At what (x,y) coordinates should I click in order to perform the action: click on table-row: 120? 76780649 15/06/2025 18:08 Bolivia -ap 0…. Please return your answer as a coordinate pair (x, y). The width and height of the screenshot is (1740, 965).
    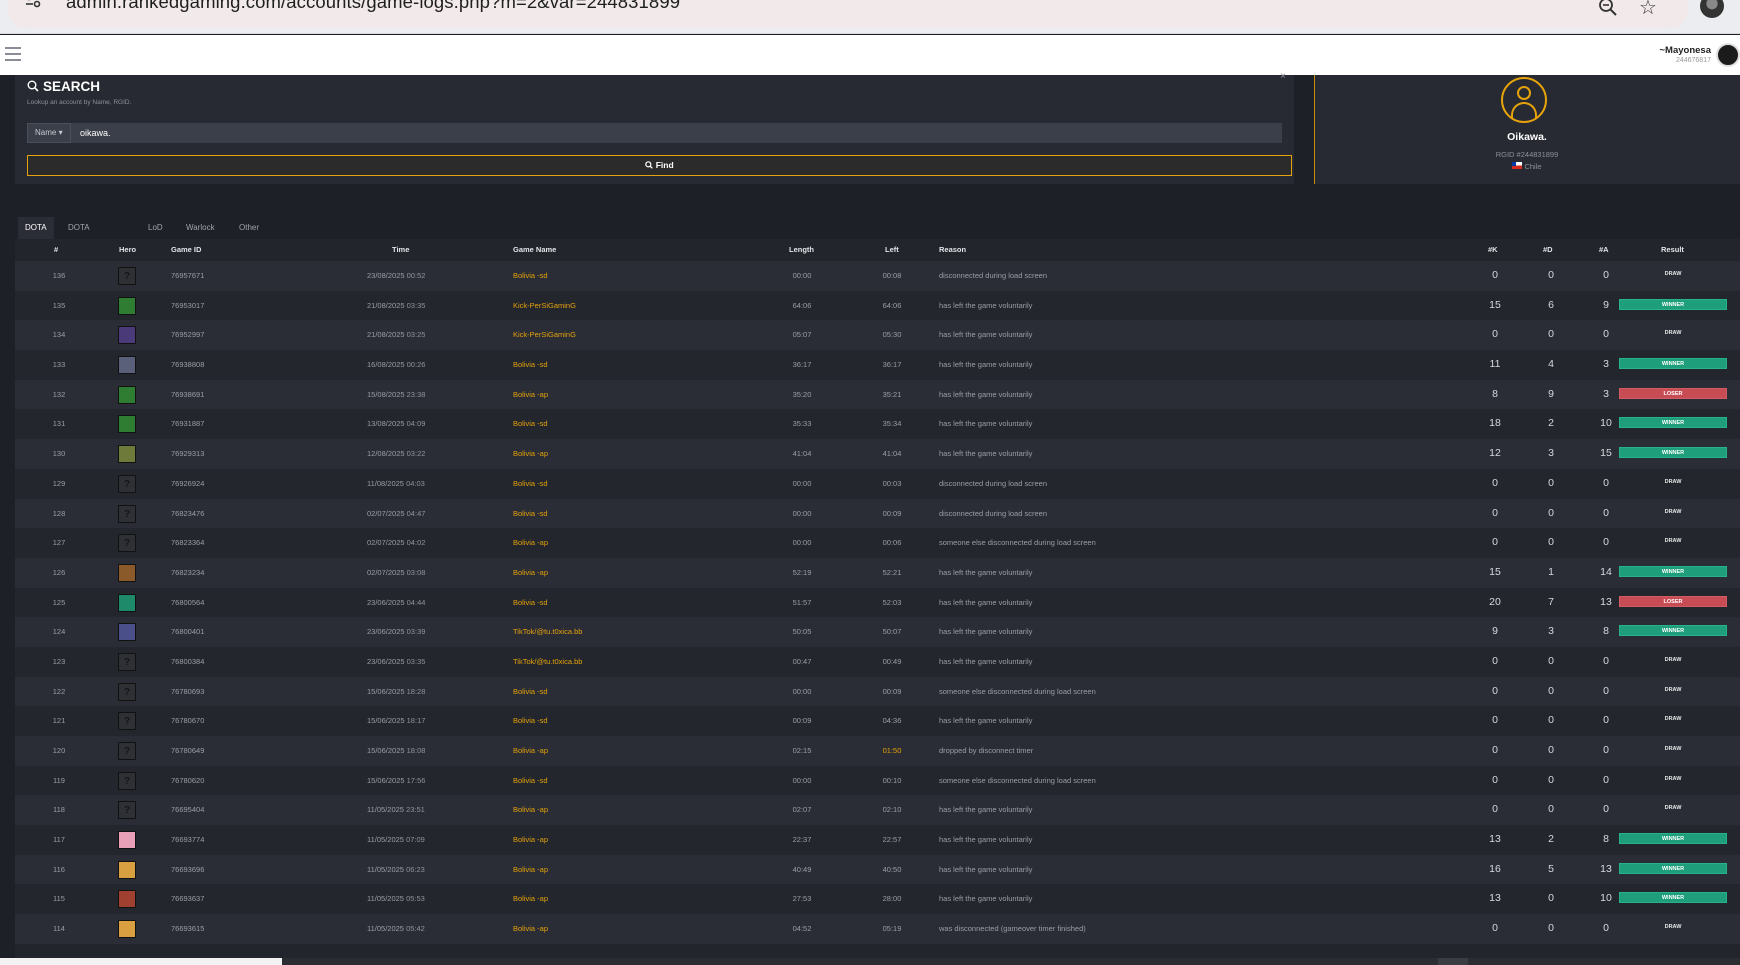
    Looking at the image, I should click on (877, 751).